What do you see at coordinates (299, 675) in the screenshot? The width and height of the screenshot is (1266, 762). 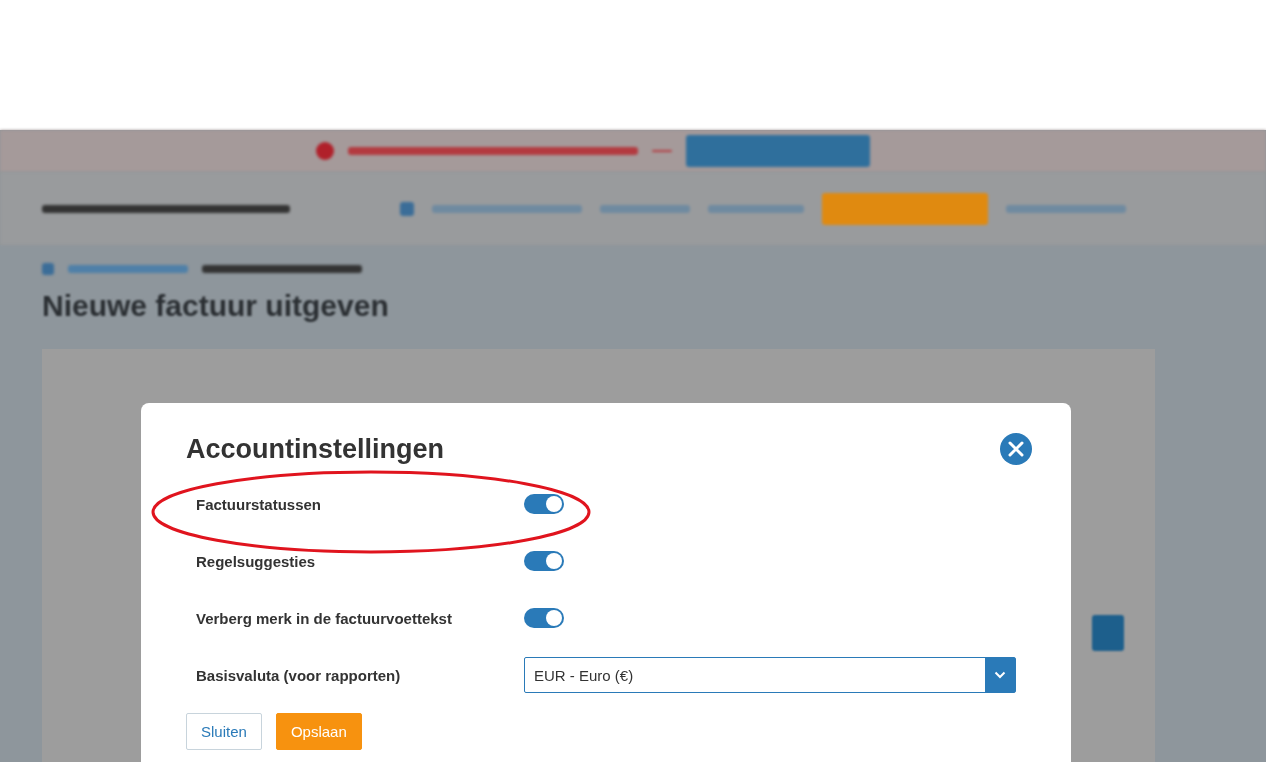 I see `setting-label: Basisvaluta (voor rapporten)` at bounding box center [299, 675].